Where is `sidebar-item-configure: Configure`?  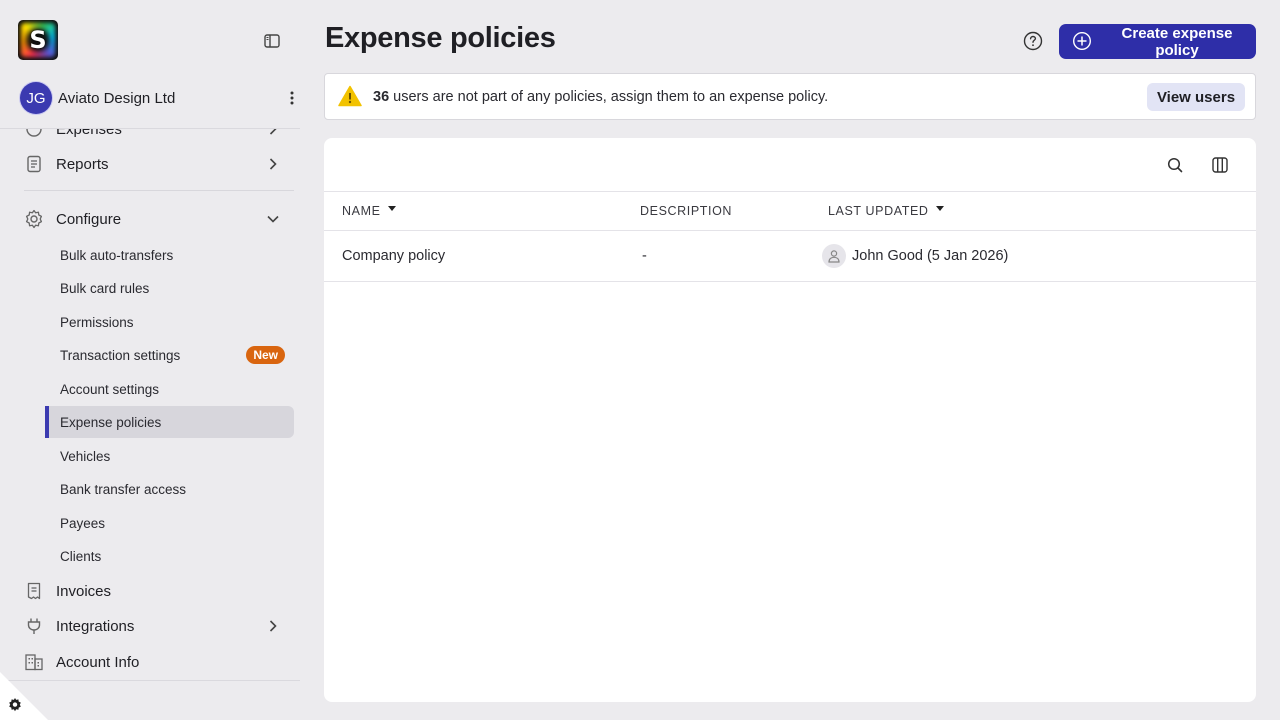
sidebar-item-configure: Configure is located at coordinates (150, 219).